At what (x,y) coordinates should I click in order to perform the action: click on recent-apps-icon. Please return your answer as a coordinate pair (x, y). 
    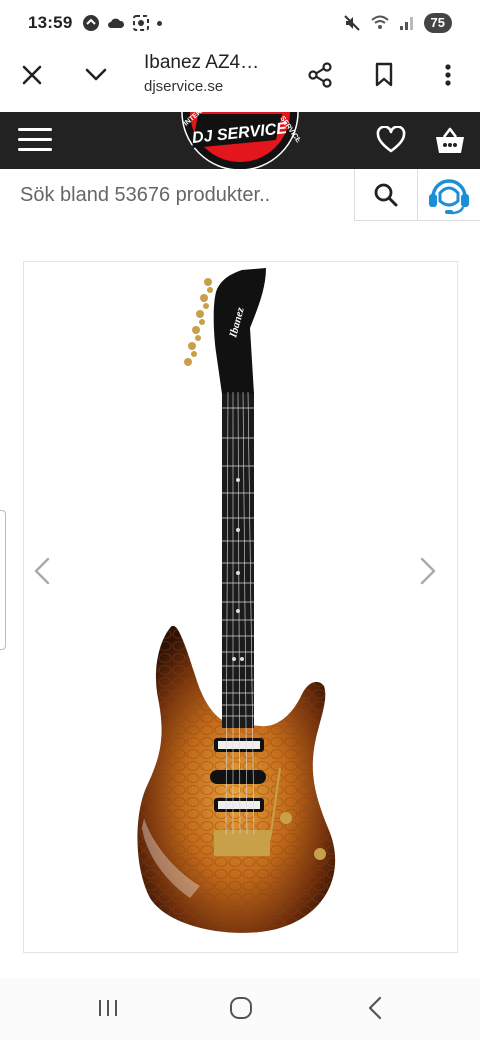
    Looking at the image, I should click on (108, 1008).